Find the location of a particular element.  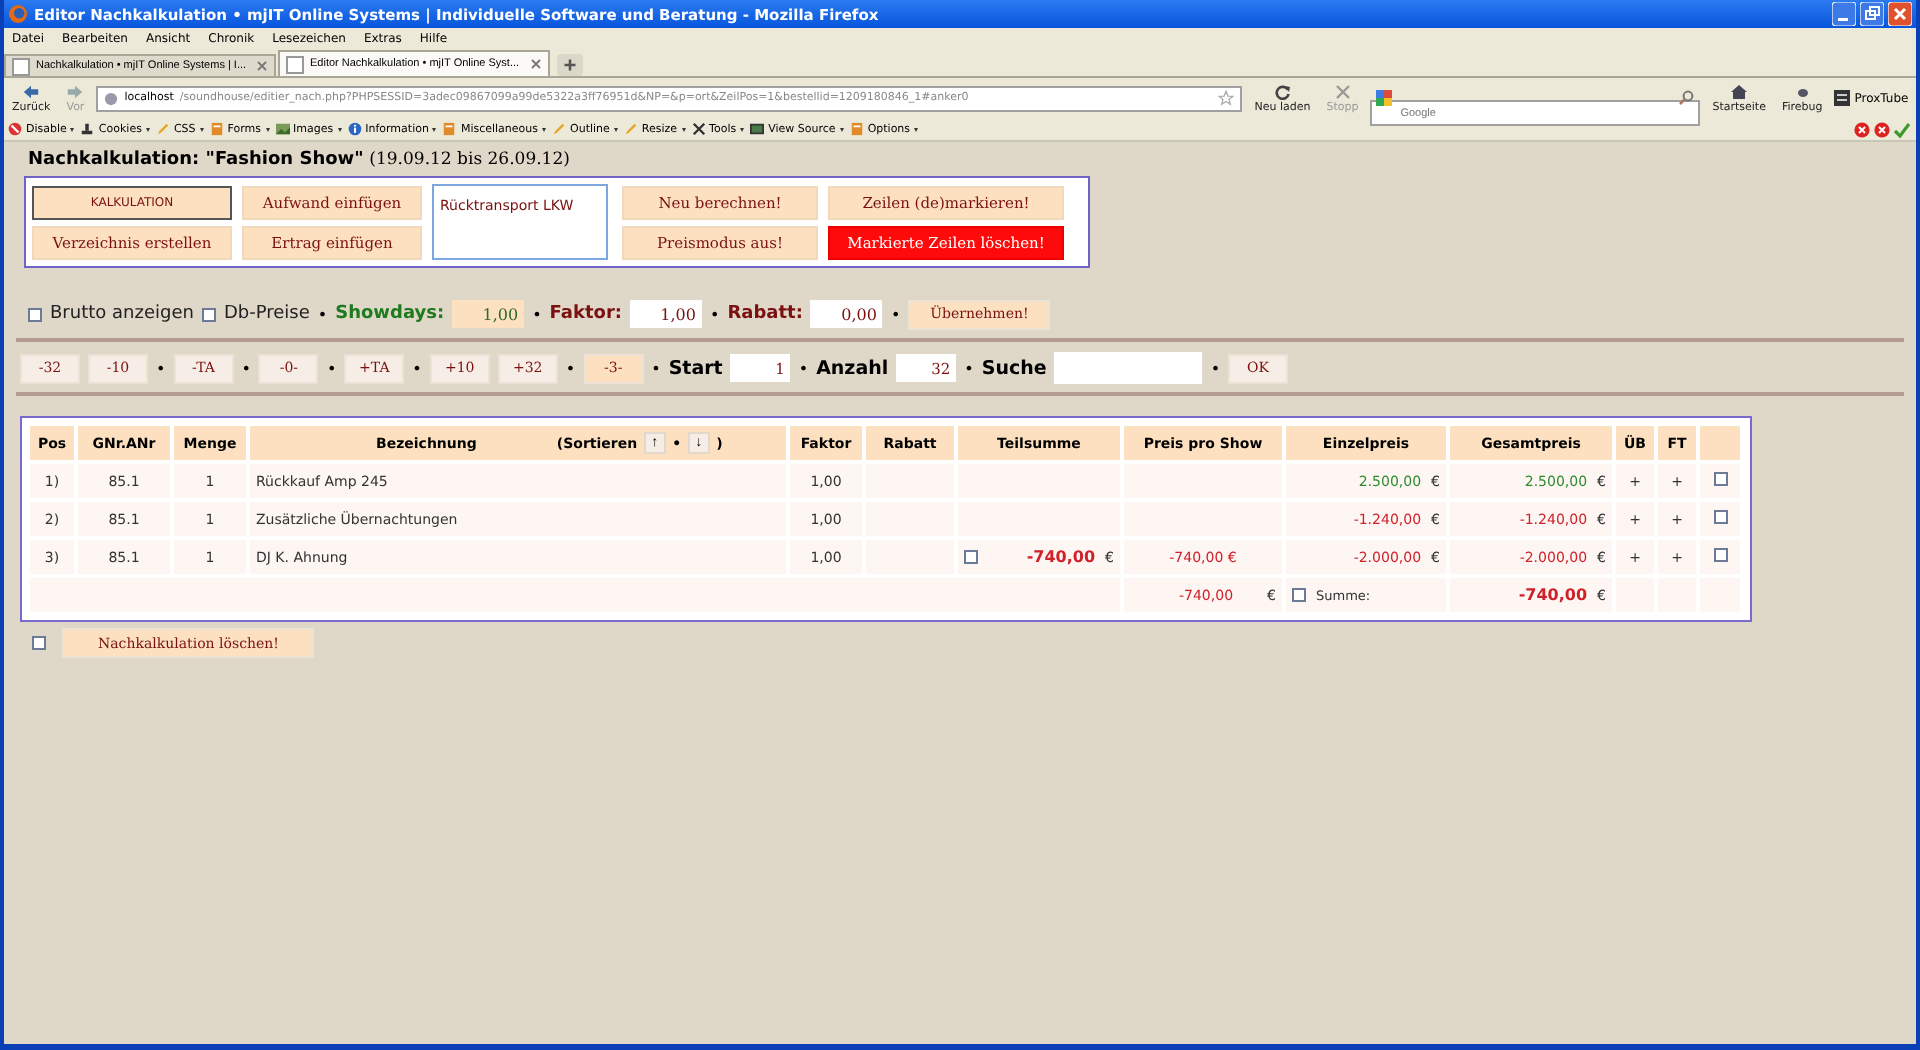

prohibited-icon is located at coordinates (15, 129).